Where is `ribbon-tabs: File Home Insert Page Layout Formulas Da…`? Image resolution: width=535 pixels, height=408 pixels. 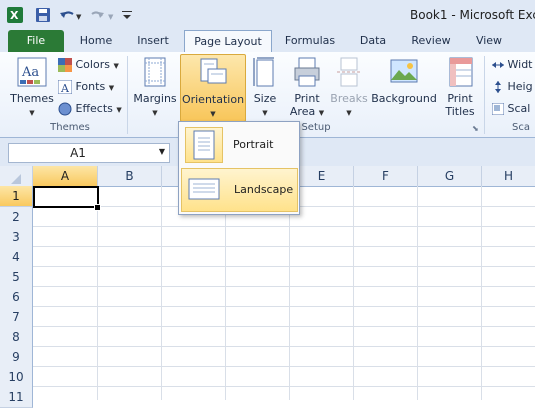 ribbon-tabs: File Home Insert Page Layout Formulas Da… is located at coordinates (267, 42).